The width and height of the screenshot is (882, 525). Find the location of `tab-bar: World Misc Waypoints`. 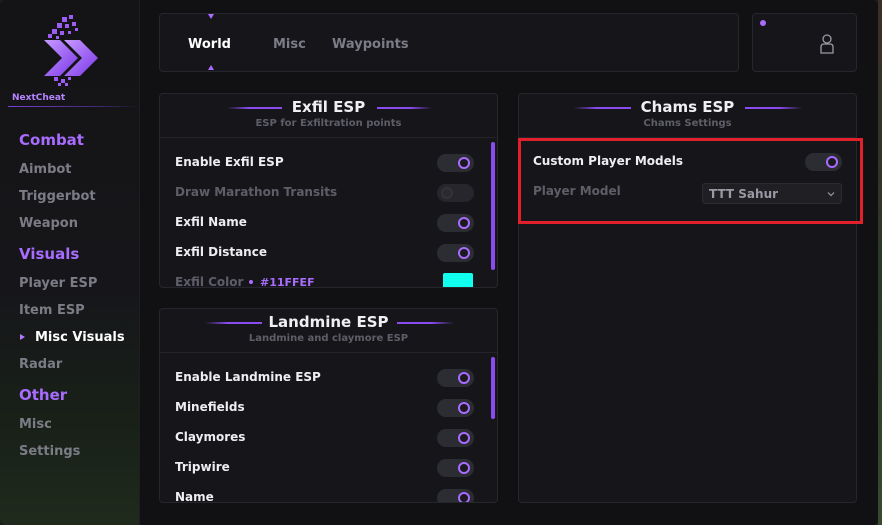

tab-bar: World Misc Waypoints is located at coordinates (449, 42).